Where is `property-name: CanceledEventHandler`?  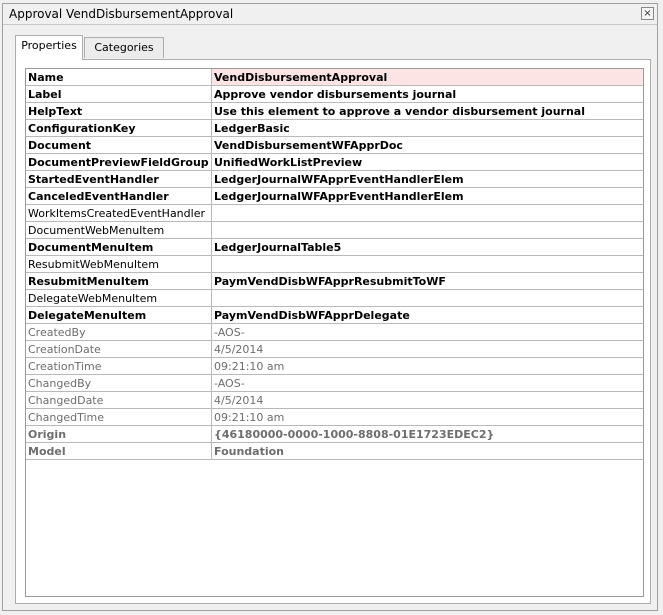 property-name: CanceledEventHandler is located at coordinates (119, 196).